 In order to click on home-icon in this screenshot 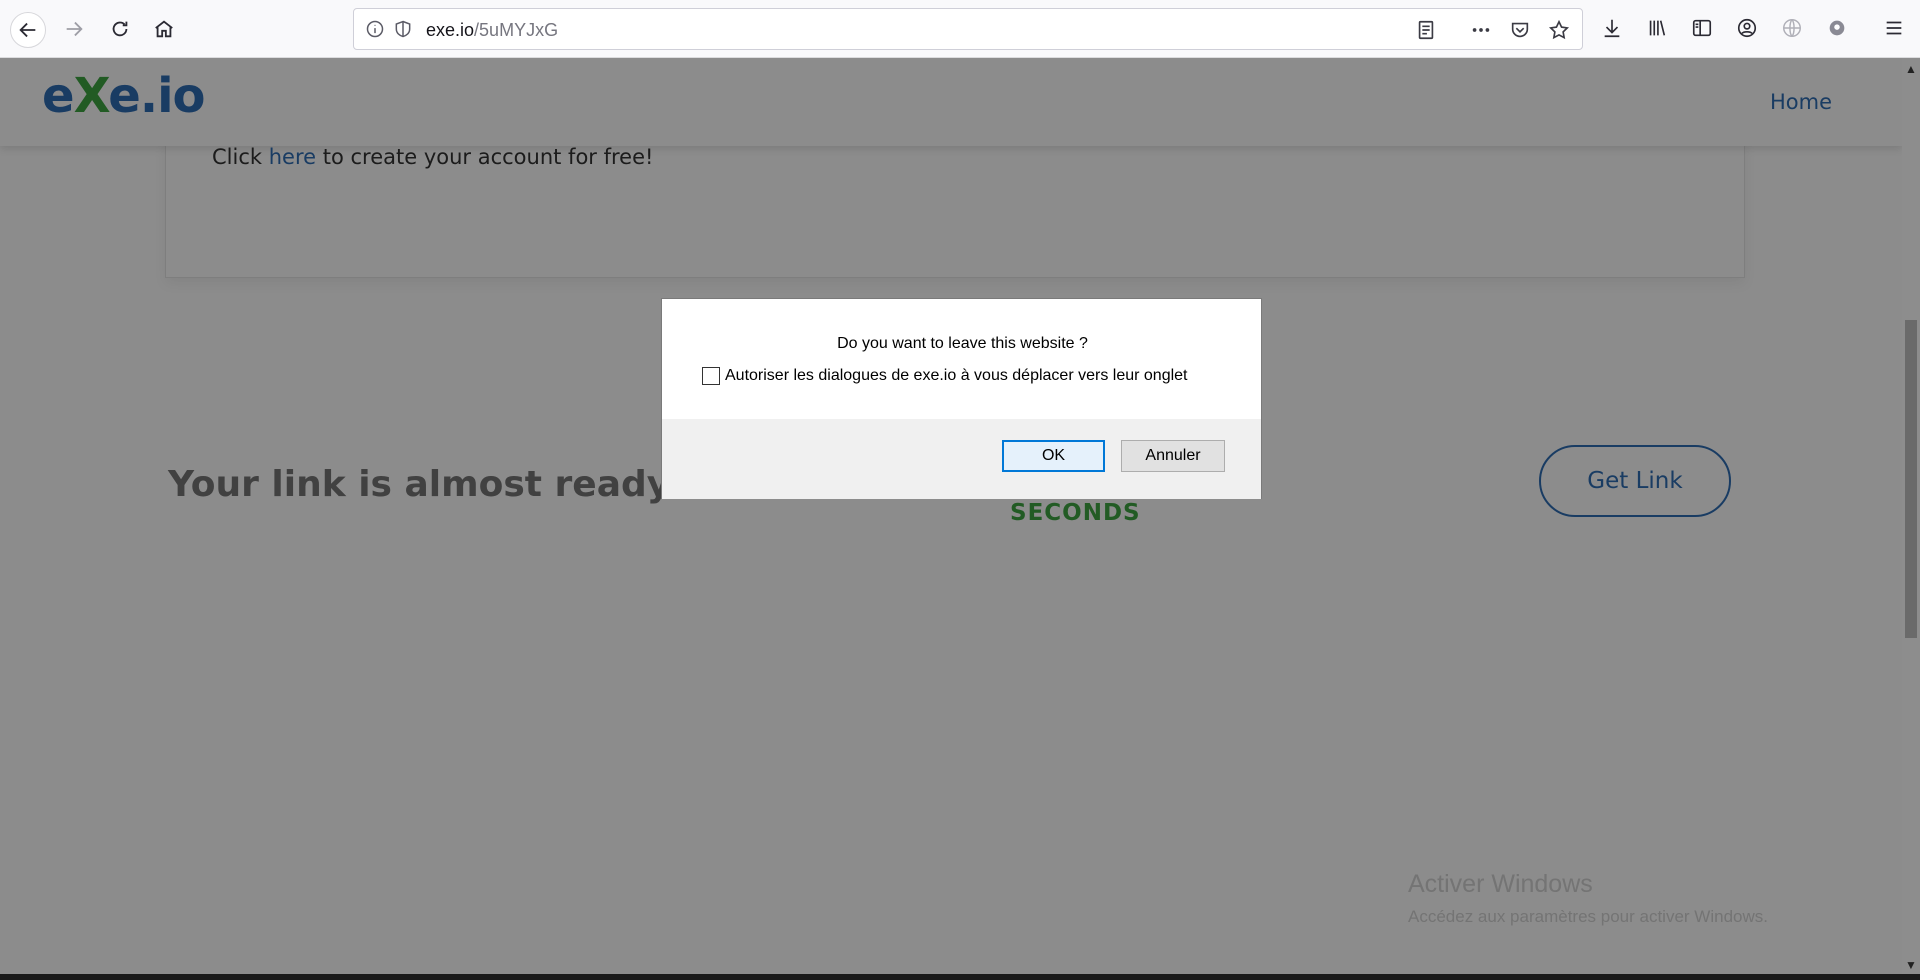, I will do `click(164, 29)`.